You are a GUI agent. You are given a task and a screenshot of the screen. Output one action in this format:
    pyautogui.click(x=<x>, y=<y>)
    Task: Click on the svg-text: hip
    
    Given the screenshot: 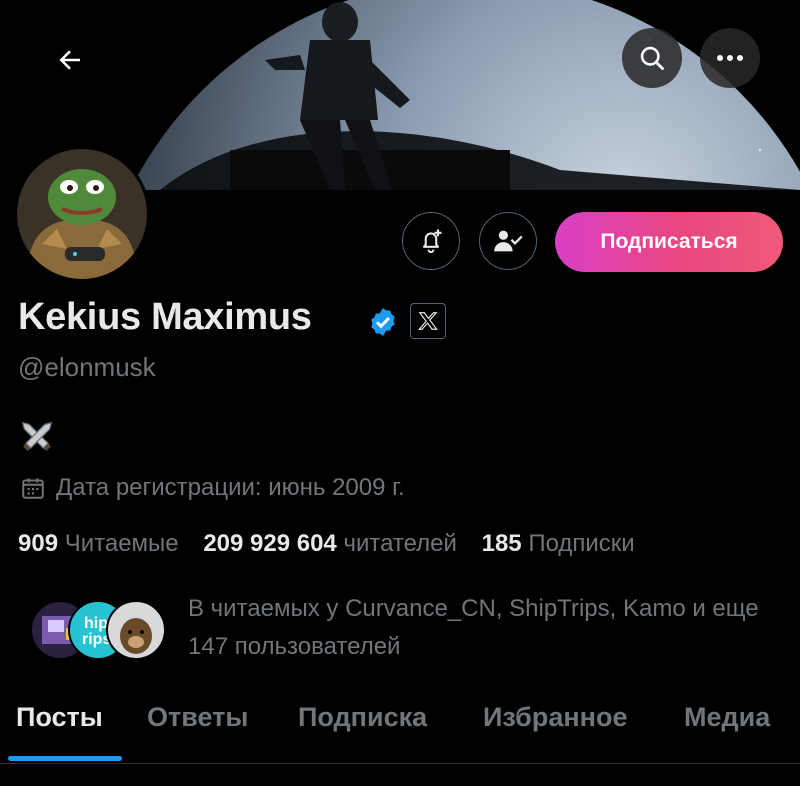 What is the action you would take?
    pyautogui.click(x=96, y=623)
    